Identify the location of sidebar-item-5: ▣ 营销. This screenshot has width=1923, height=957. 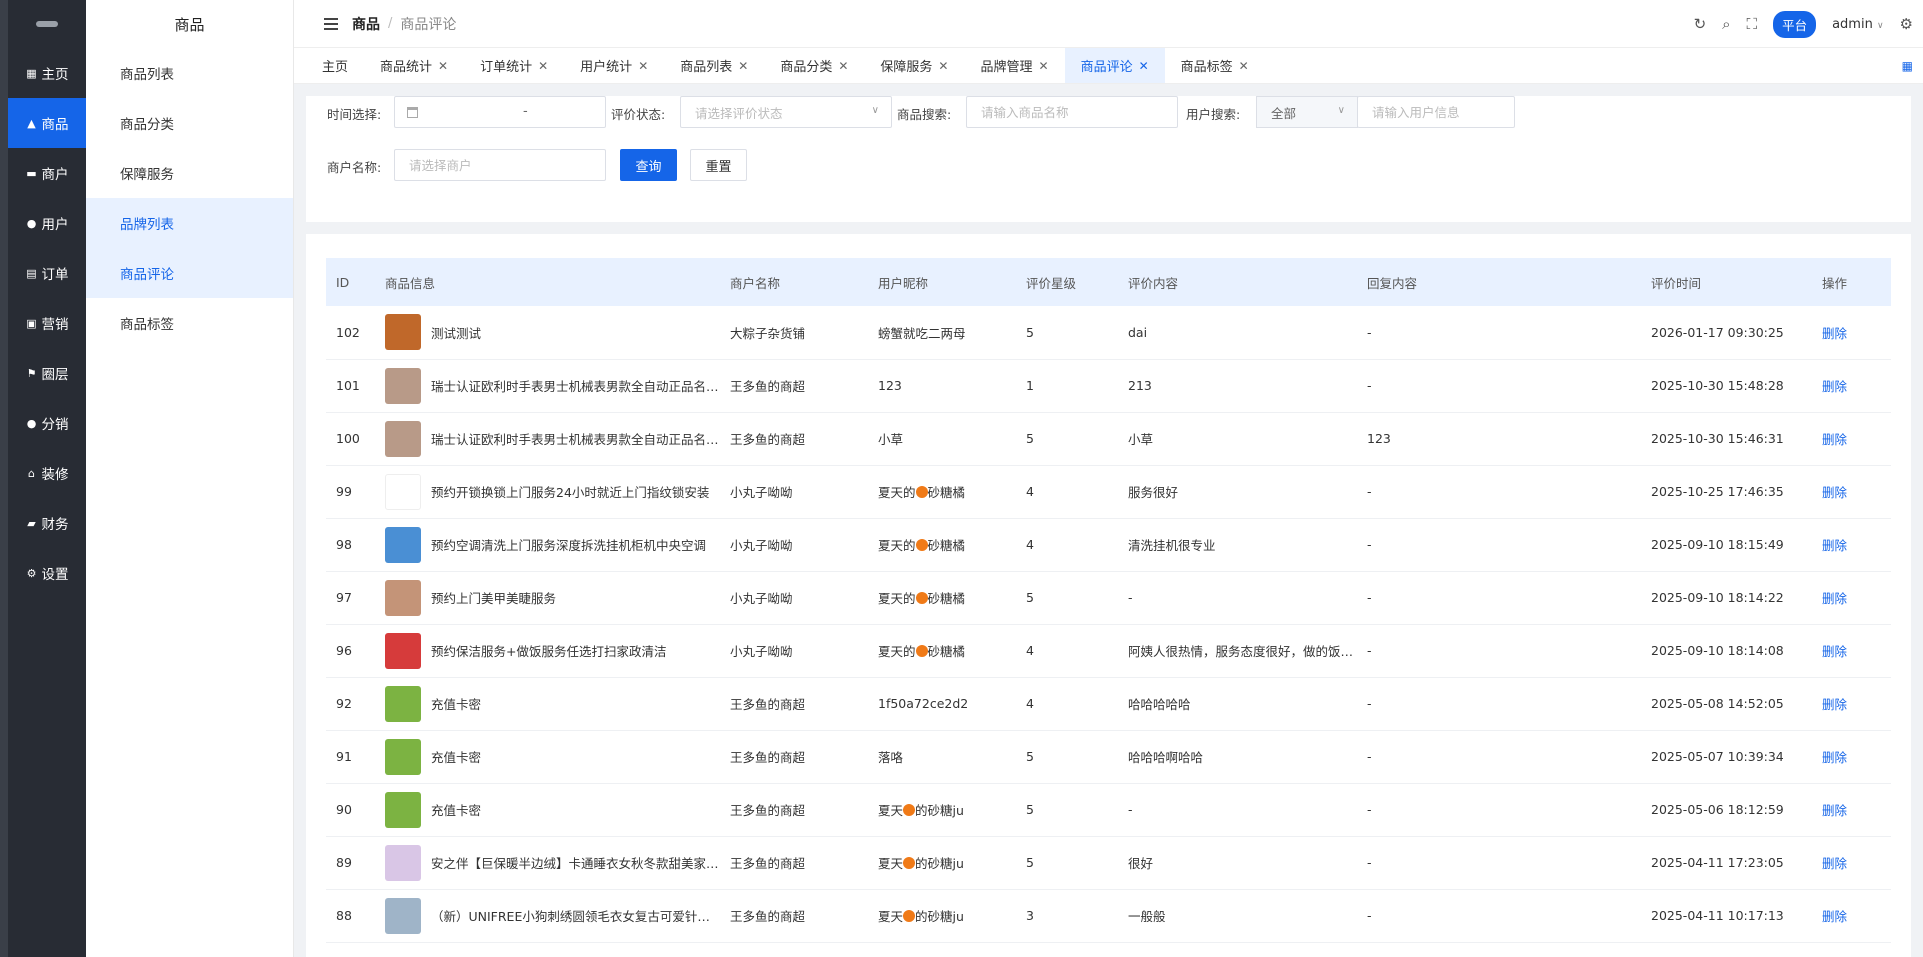
(47, 323).